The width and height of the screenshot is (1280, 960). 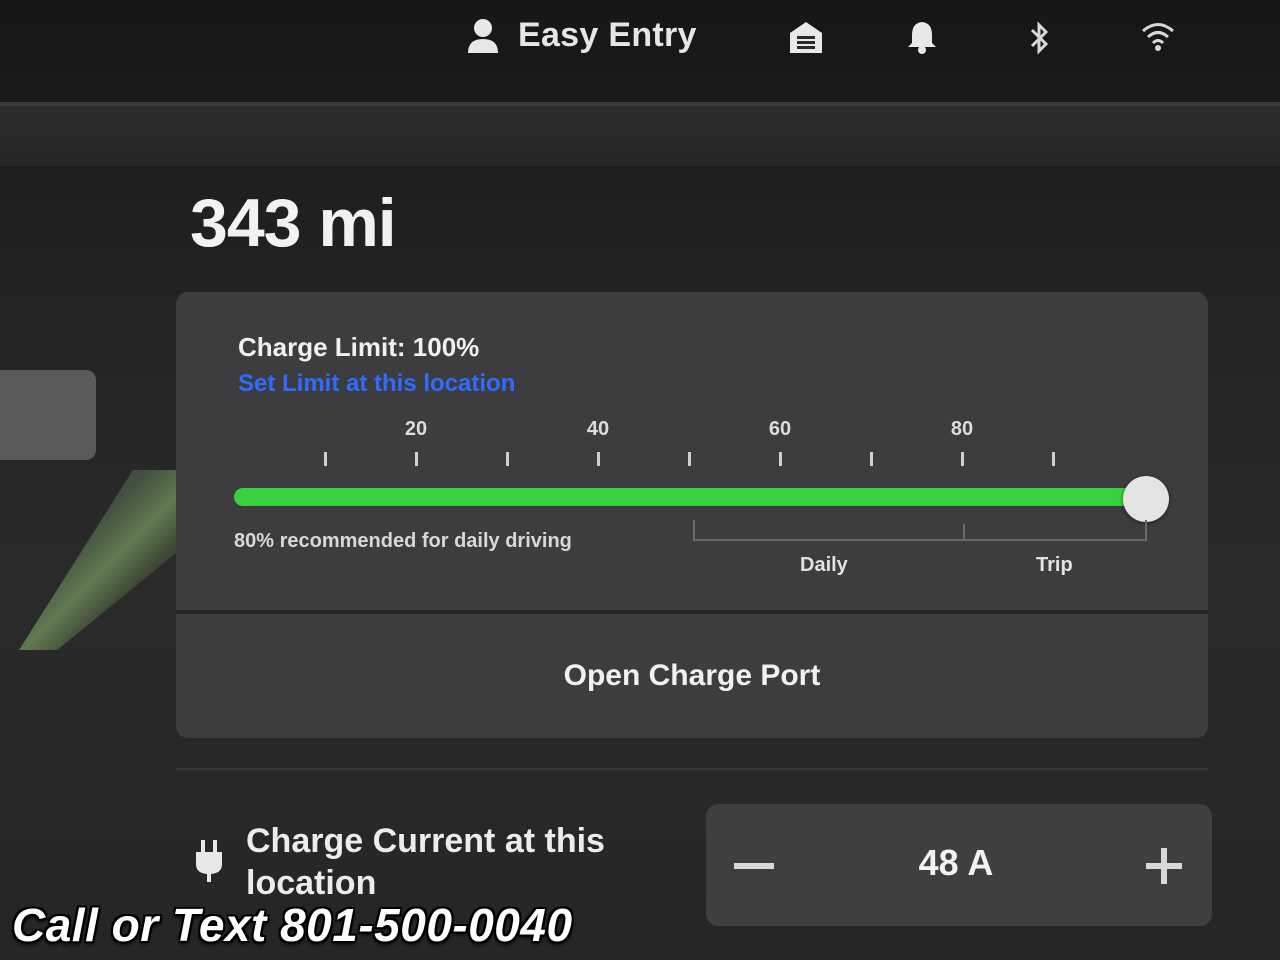 I want to click on charge-limit-slider, so click(x=690, y=497).